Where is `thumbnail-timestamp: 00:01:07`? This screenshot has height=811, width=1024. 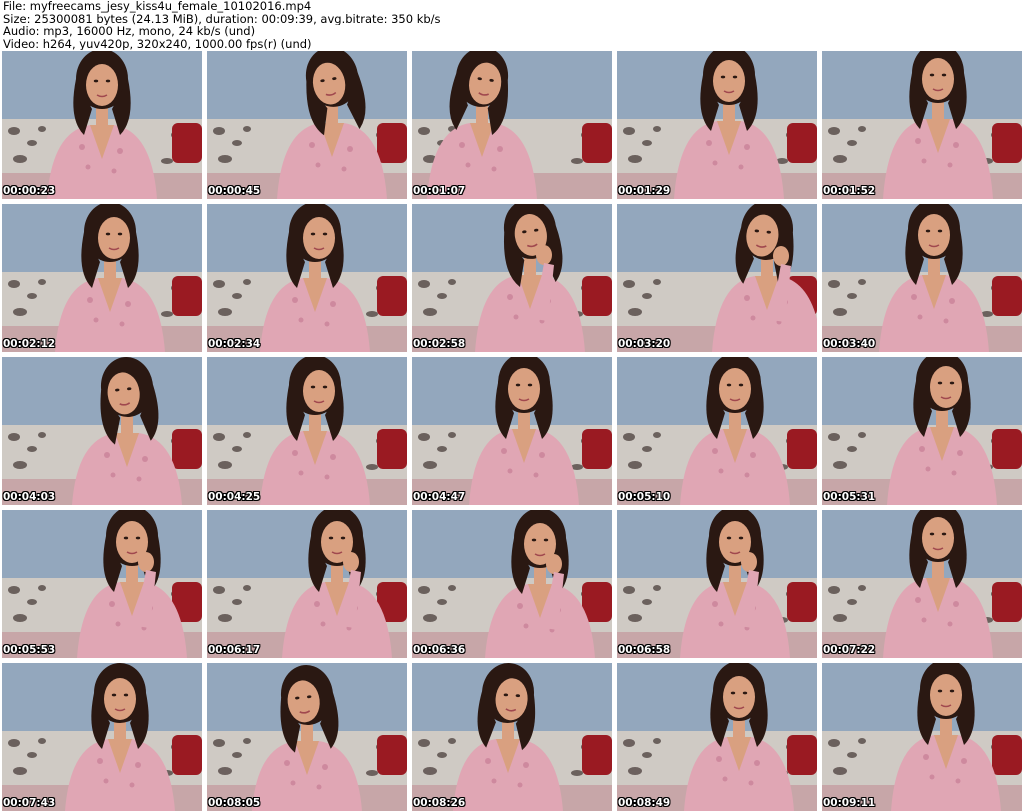 thumbnail-timestamp: 00:01:07 is located at coordinates (439, 191).